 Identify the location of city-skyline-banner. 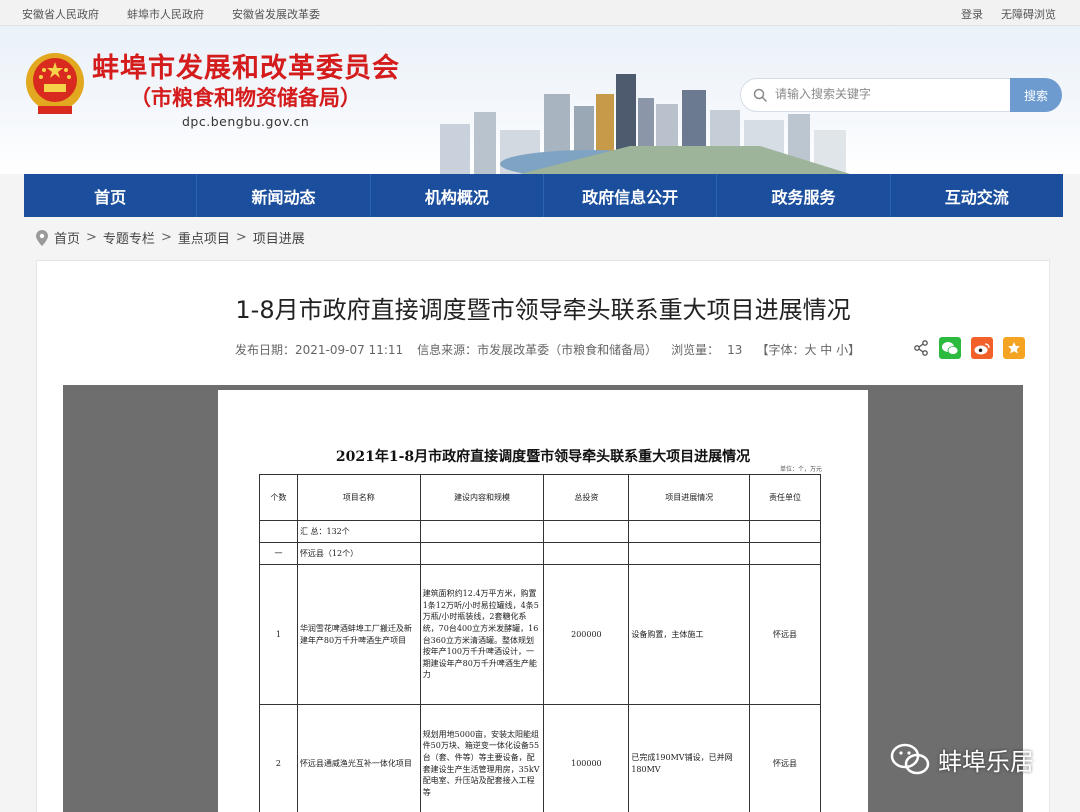
(645, 124).